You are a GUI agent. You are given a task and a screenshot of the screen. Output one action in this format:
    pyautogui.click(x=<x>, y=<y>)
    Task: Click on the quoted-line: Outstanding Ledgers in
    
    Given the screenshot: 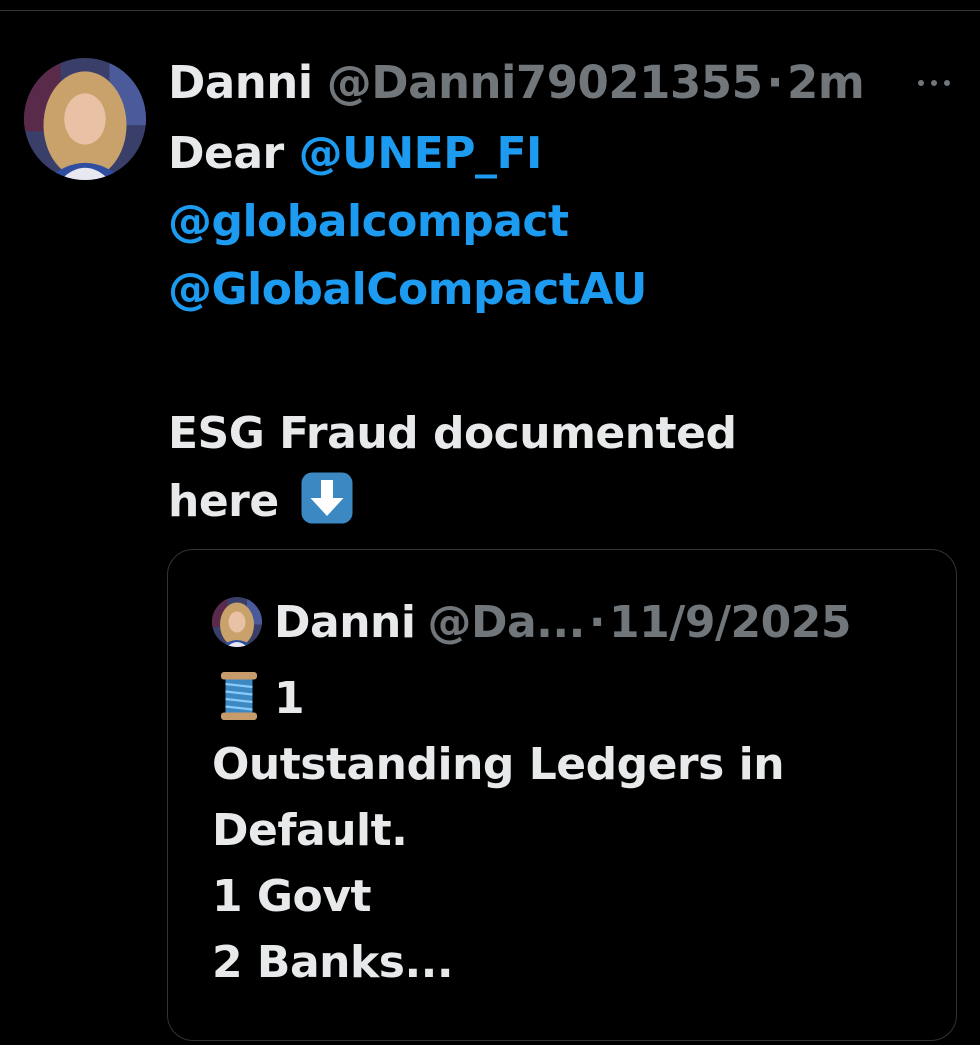 What is the action you would take?
    pyautogui.click(x=498, y=764)
    